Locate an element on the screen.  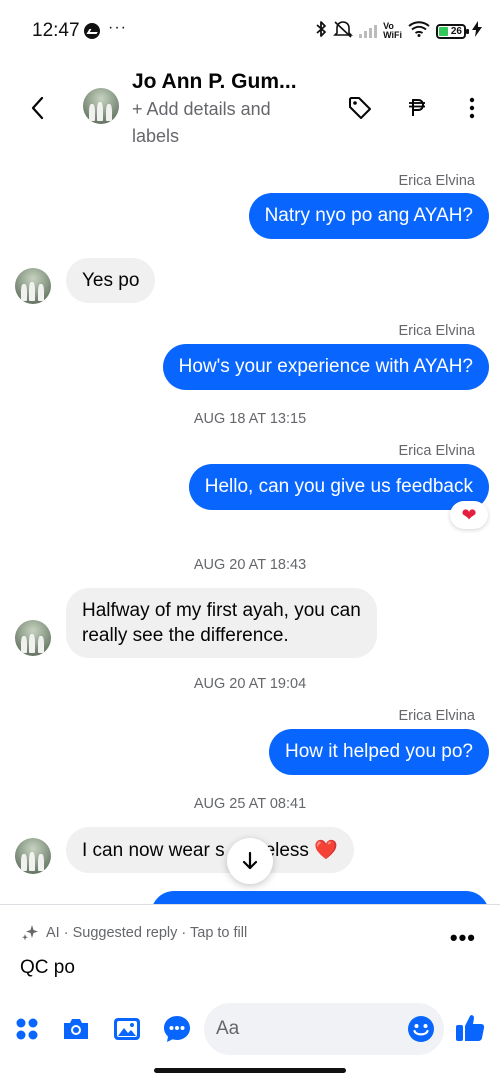
status-notifications: ··· is located at coordinates (105, 29).